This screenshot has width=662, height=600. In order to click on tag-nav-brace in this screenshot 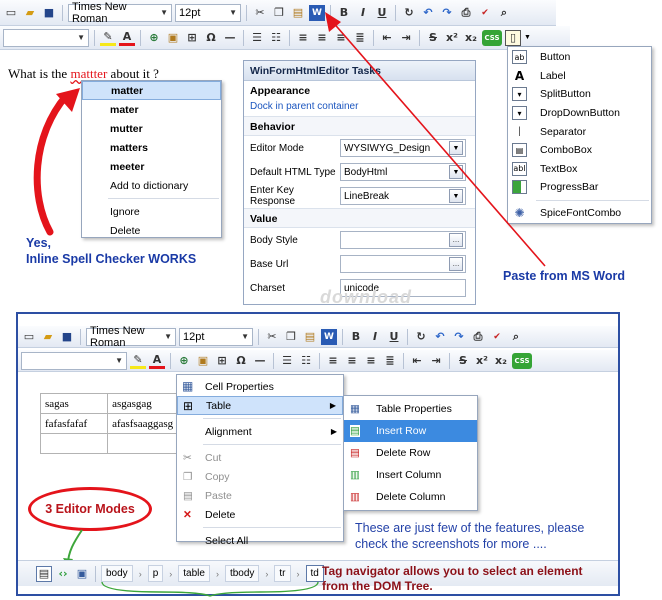, I will do `click(210, 589)`.